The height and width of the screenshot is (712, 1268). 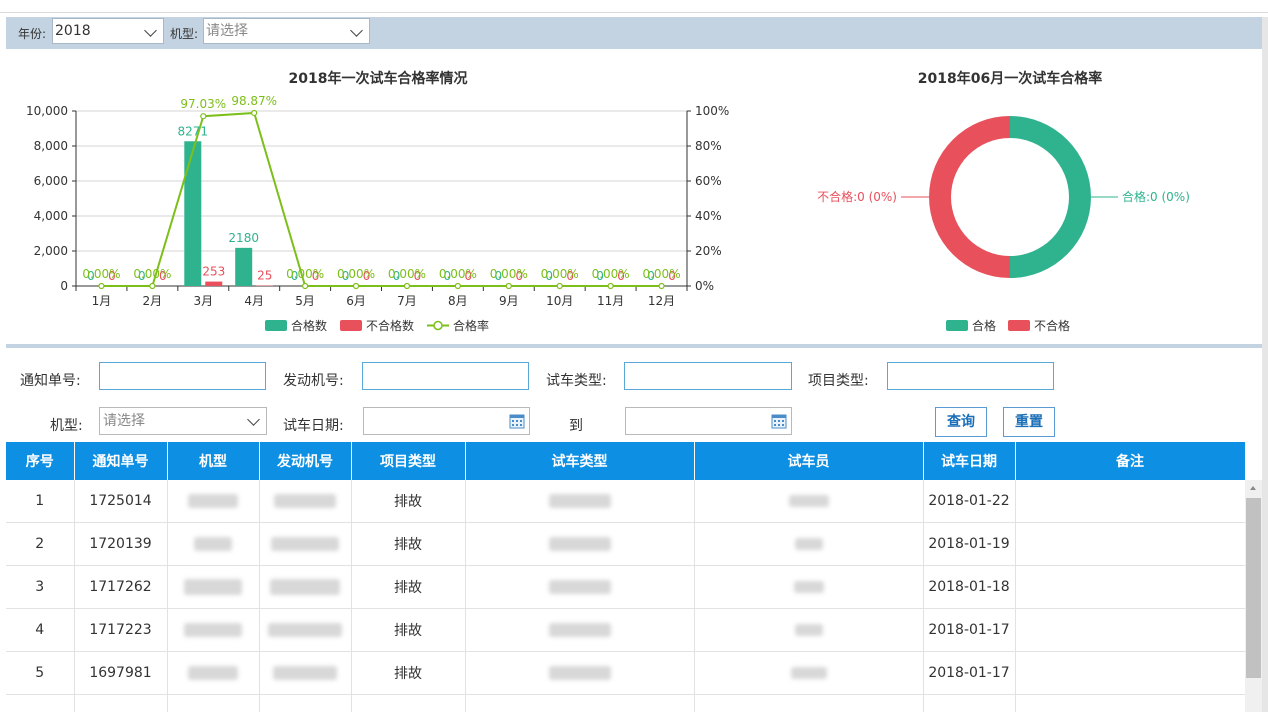 What do you see at coordinates (446, 421) in the screenshot?
I see `start-date-input` at bounding box center [446, 421].